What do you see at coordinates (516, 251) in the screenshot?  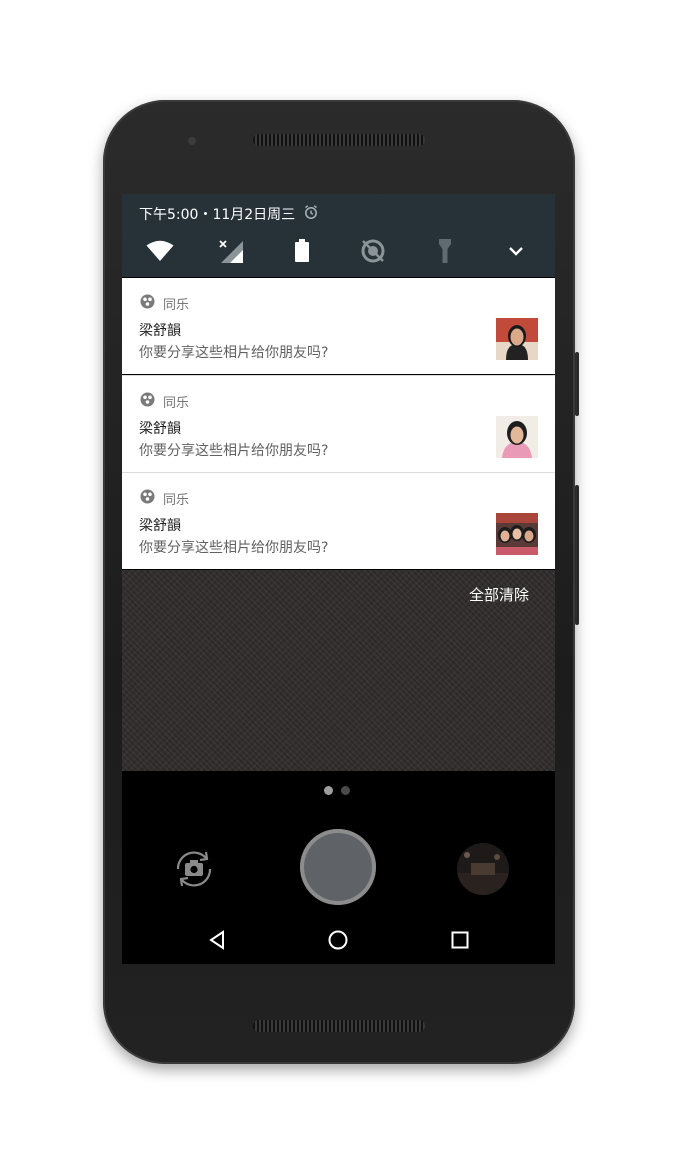 I see `chevron-down-icon` at bounding box center [516, 251].